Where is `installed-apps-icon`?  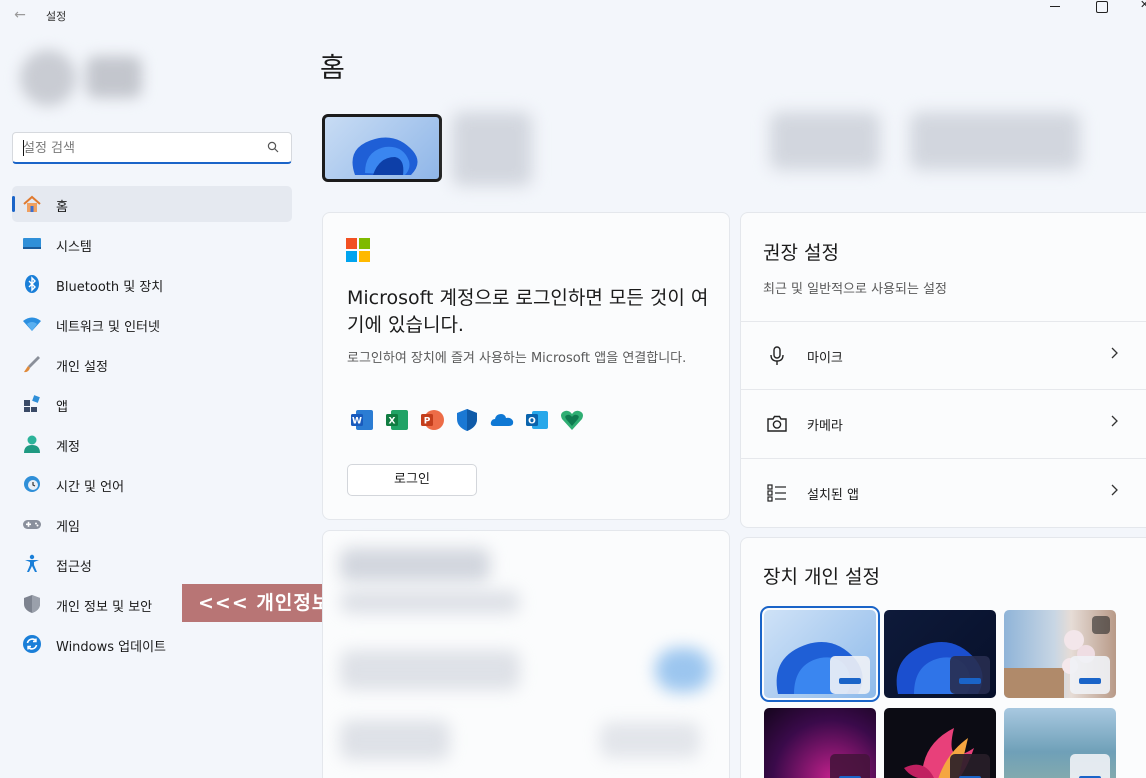 installed-apps-icon is located at coordinates (776, 493).